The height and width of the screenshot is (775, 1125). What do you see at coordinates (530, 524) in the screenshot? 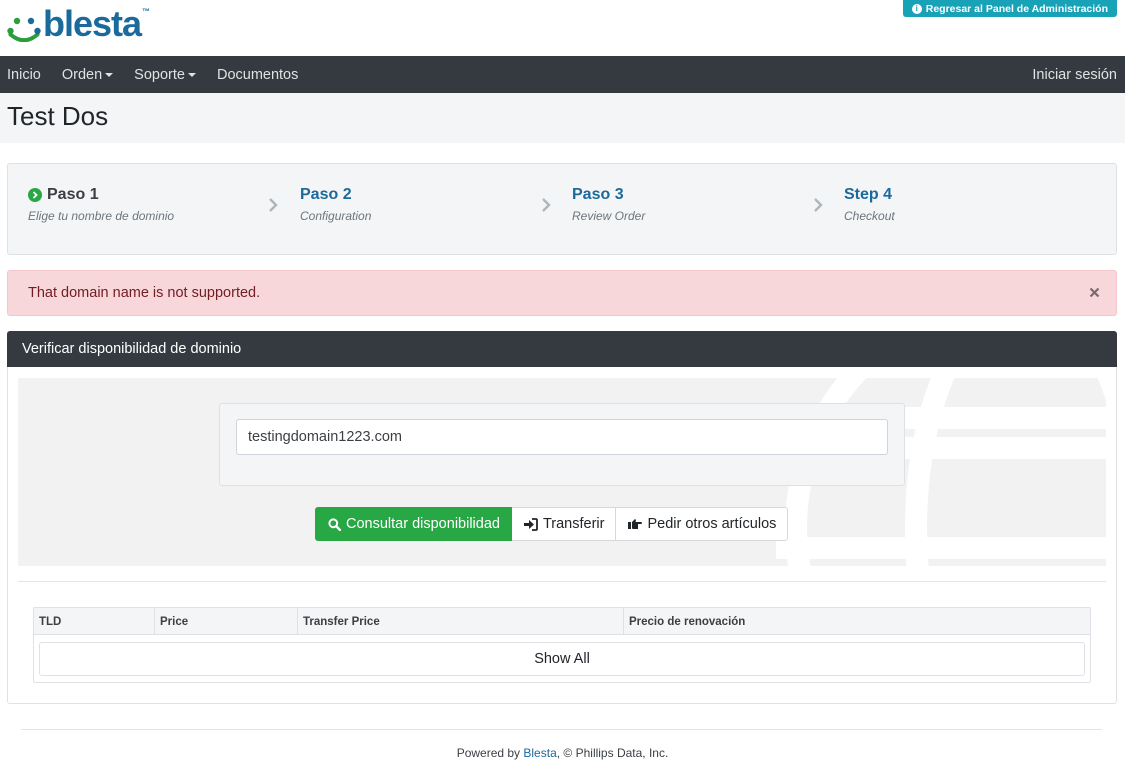
I see `sign-in-icon` at bounding box center [530, 524].